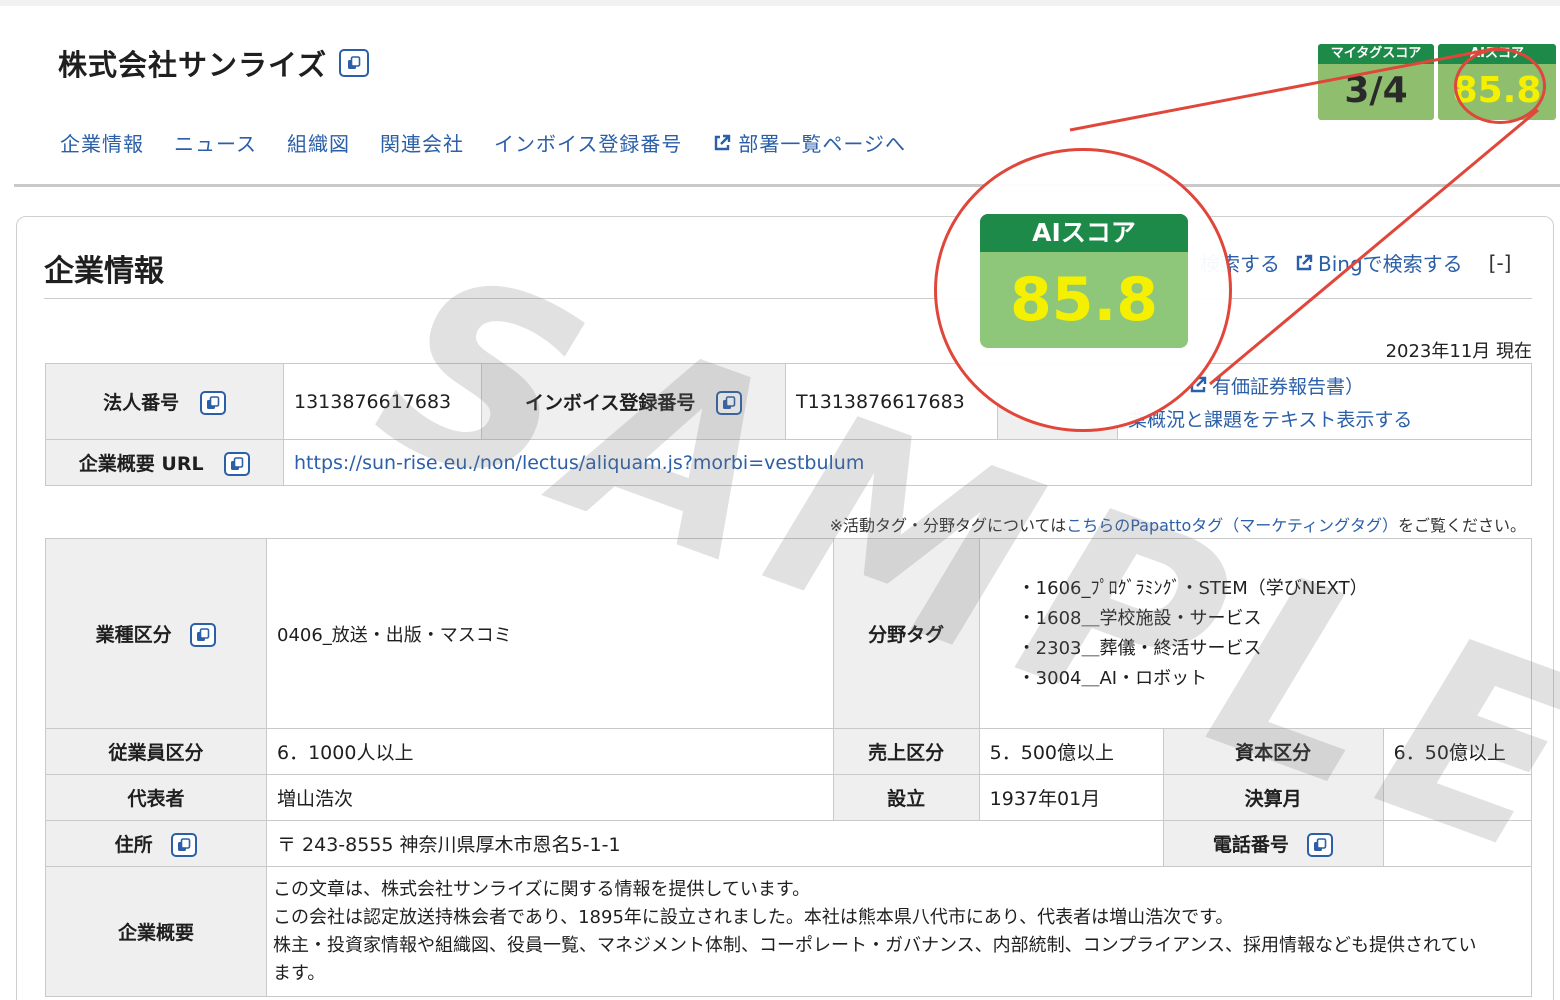 This screenshot has height=1000, width=1560. I want to click on corp-number-value: 1313876617683, so click(382, 401).